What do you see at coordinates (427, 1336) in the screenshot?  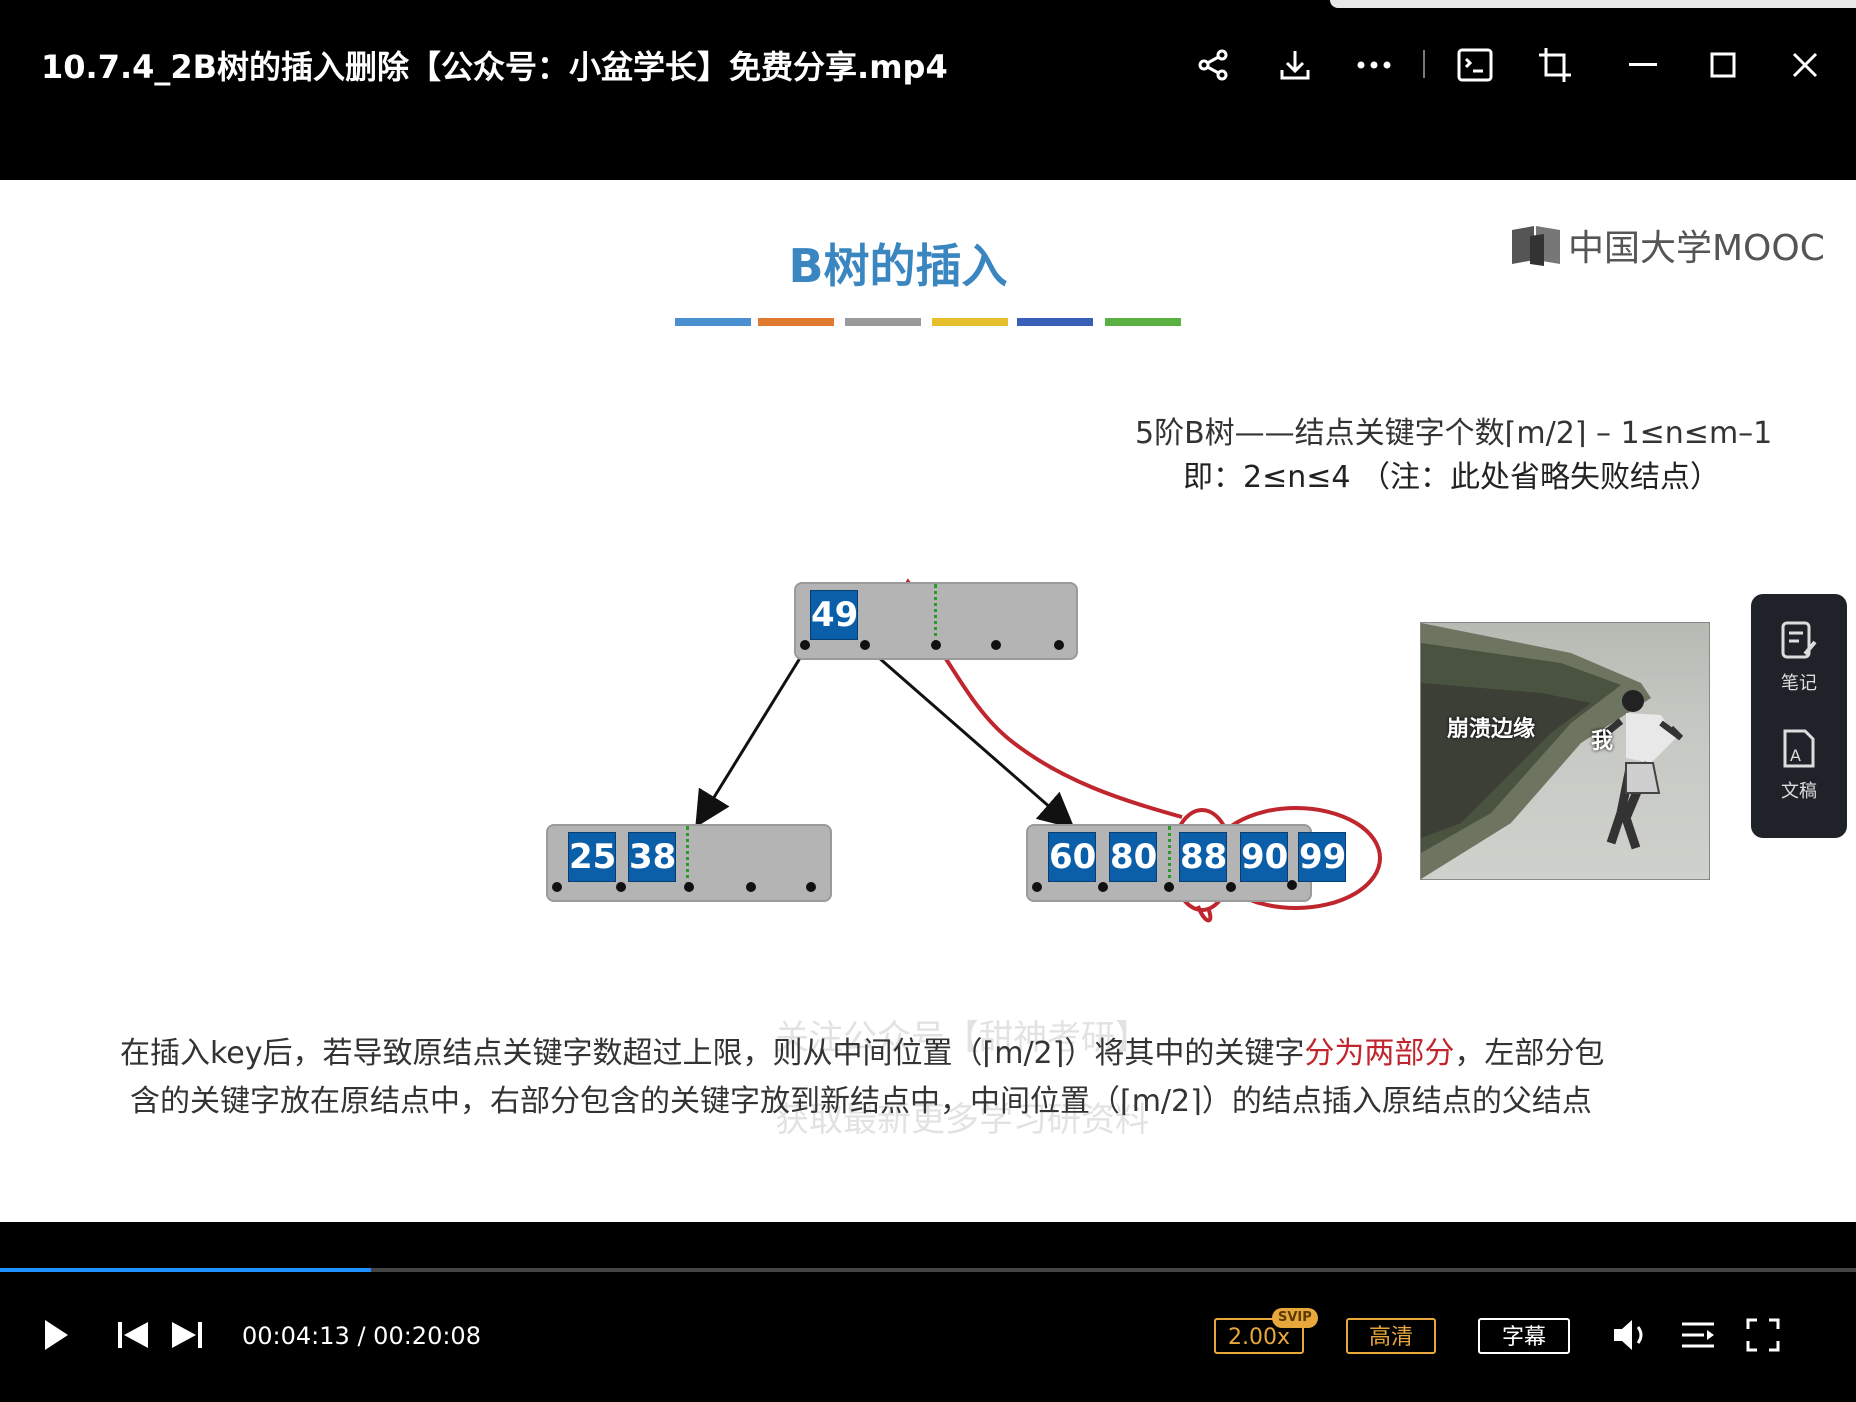 I see `total-time: 00:20:08` at bounding box center [427, 1336].